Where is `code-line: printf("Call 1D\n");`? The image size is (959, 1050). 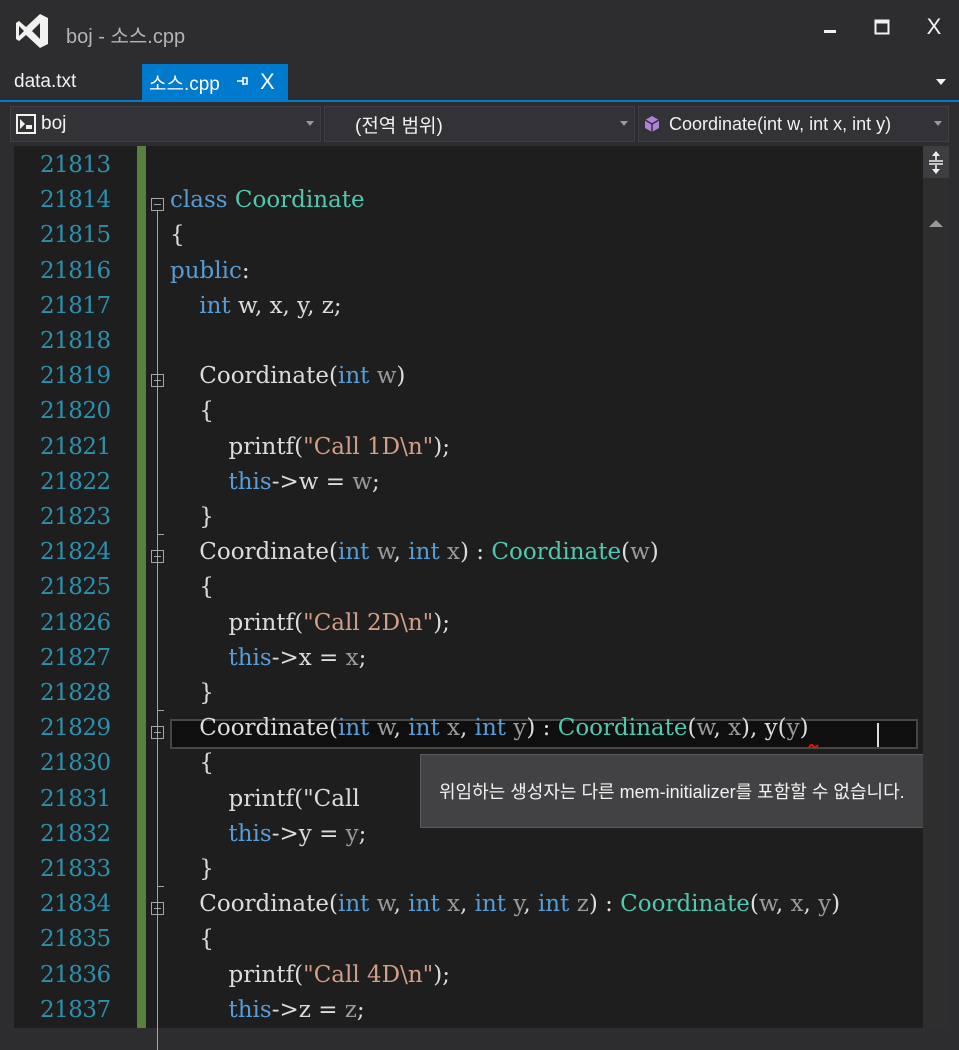 code-line: printf("Call 1D\n"); is located at coordinates (310, 447).